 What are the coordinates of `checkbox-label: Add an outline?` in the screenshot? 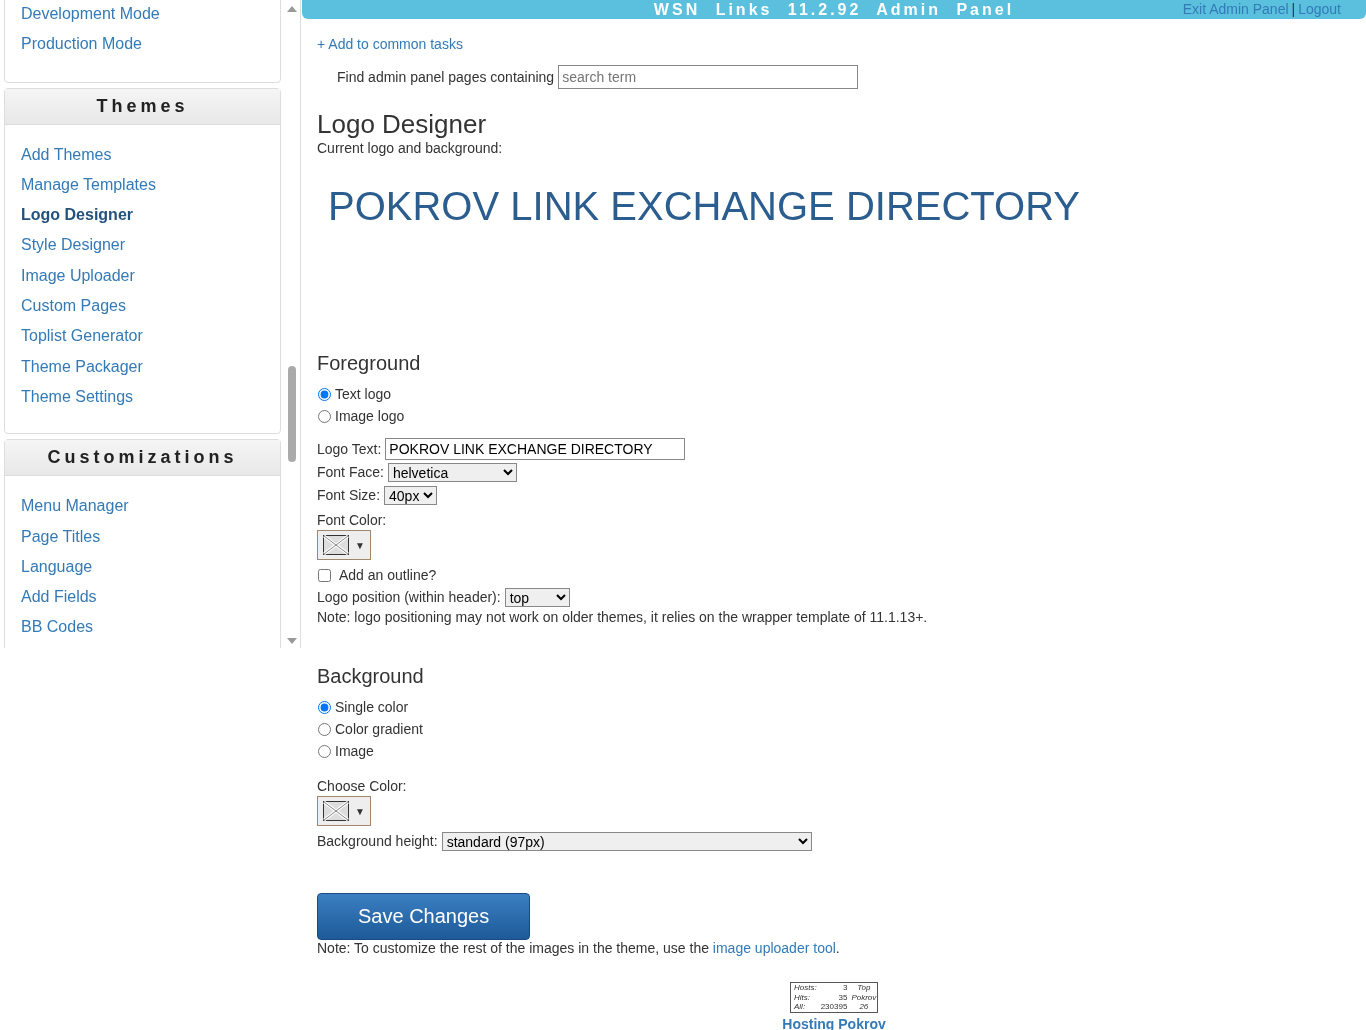 It's located at (388, 575).